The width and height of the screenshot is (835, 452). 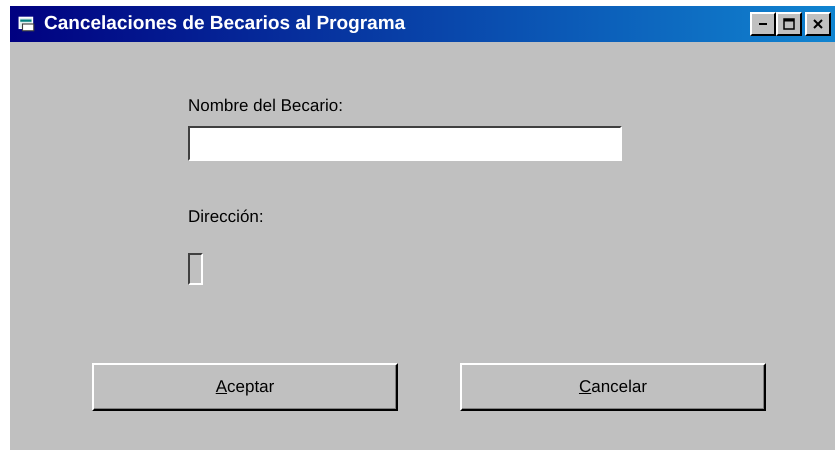 I want to click on window-icon, so click(x=27, y=24).